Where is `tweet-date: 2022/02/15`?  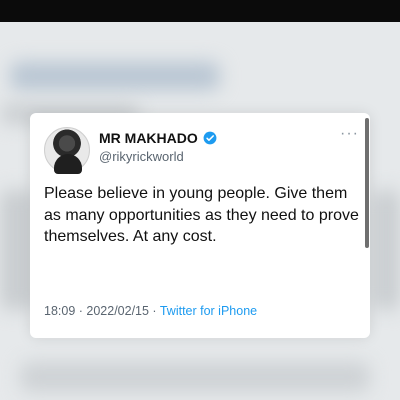
tweet-date: 2022/02/15 is located at coordinates (117, 311).